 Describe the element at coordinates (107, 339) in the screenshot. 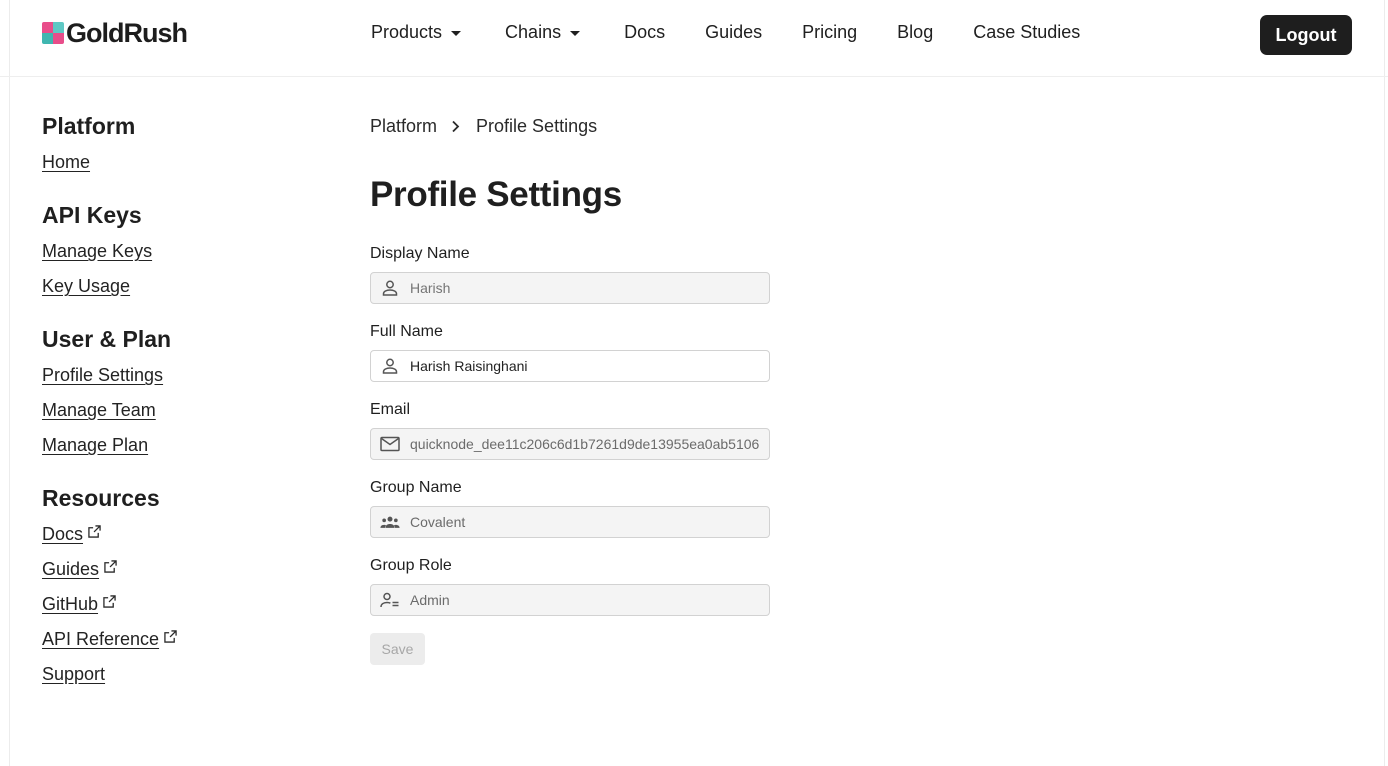

I see `sidebar-heading: User & Plan` at that location.